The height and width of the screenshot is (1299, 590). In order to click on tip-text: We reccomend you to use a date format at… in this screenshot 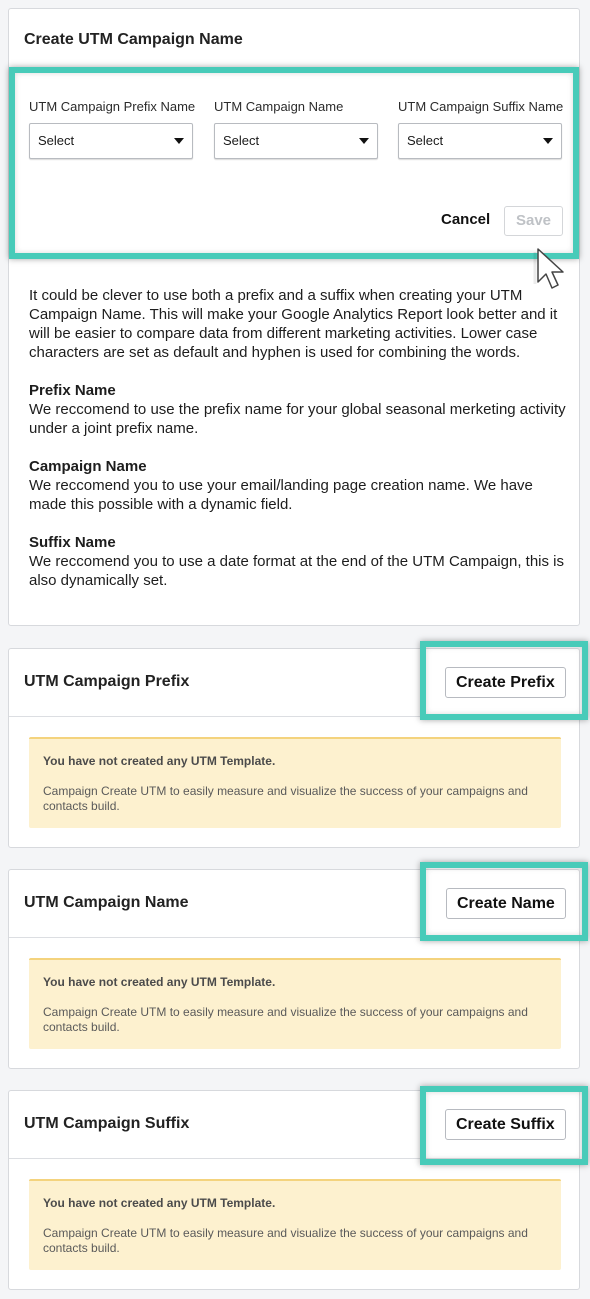, I will do `click(296, 571)`.